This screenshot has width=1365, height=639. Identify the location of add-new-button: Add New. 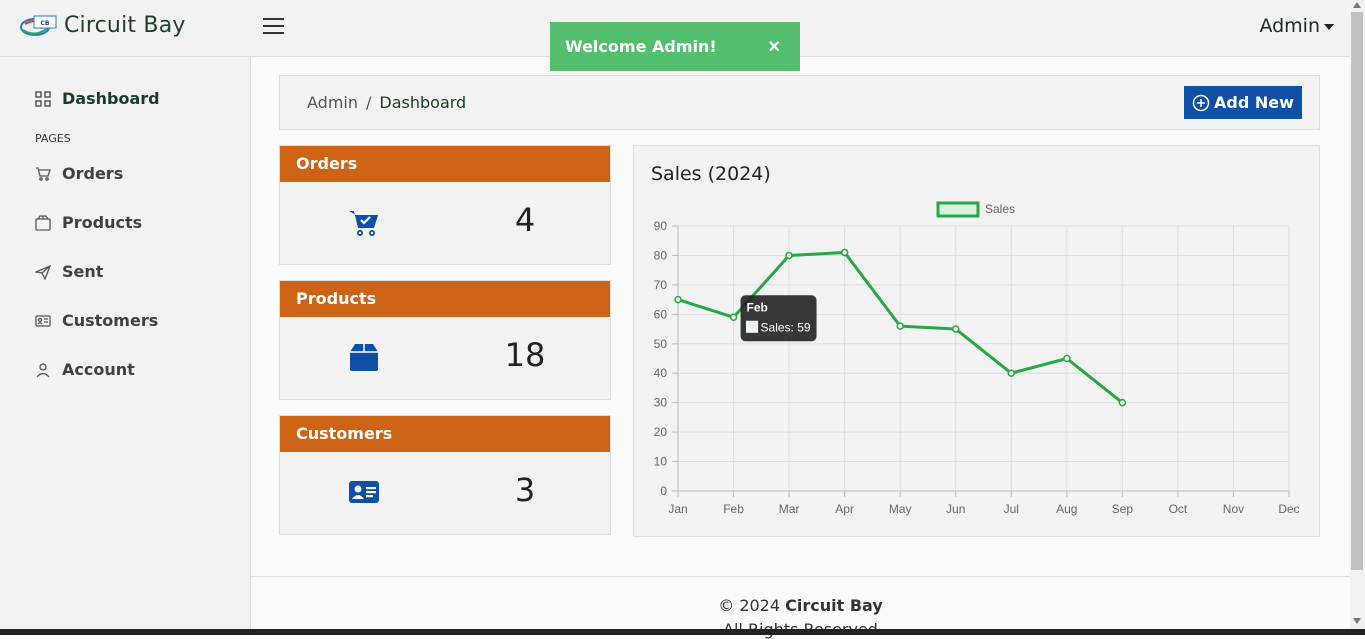
(1243, 102).